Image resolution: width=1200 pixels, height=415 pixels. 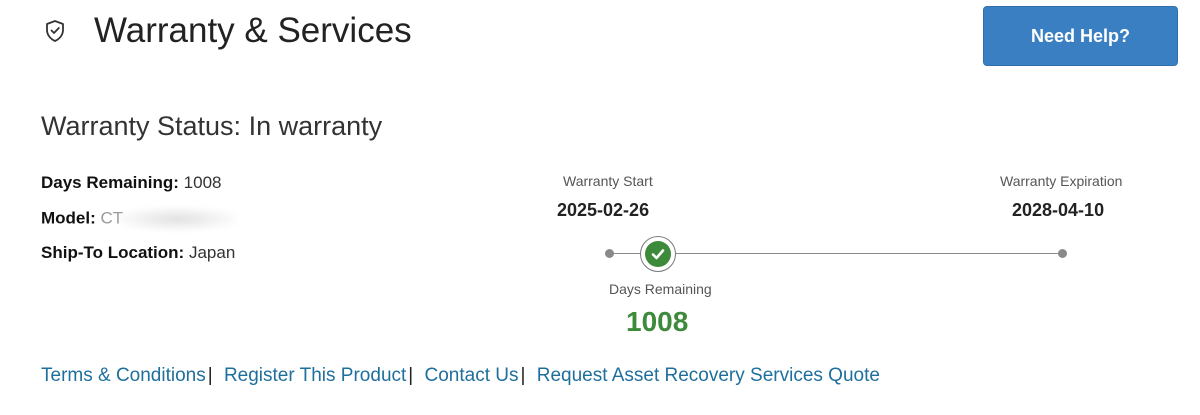 I want to click on timeline-start-dot, so click(x=609, y=253).